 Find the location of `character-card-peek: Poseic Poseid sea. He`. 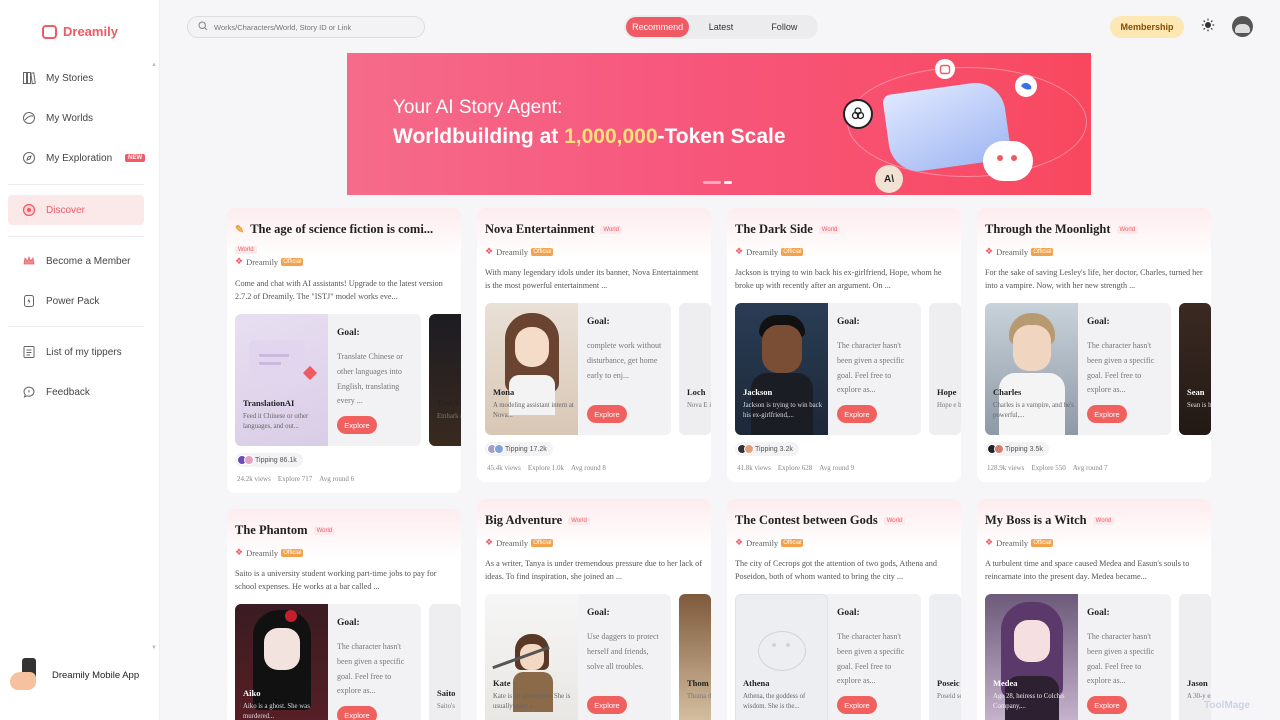

character-card-peek: Poseic Poseid sea. He is located at coordinates (945, 657).